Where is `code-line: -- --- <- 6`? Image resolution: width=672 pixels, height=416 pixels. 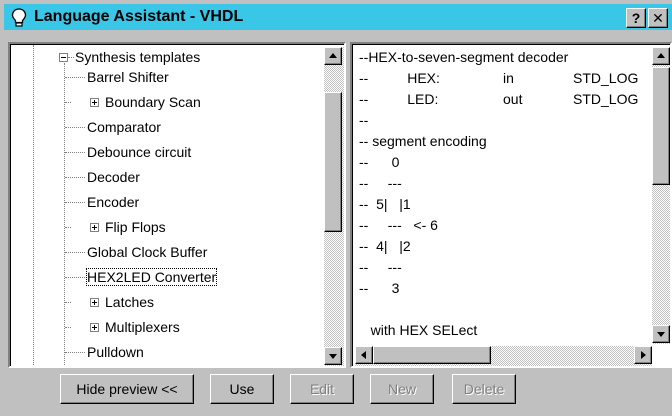
code-line: -- --- <- 6 is located at coordinates (398, 225).